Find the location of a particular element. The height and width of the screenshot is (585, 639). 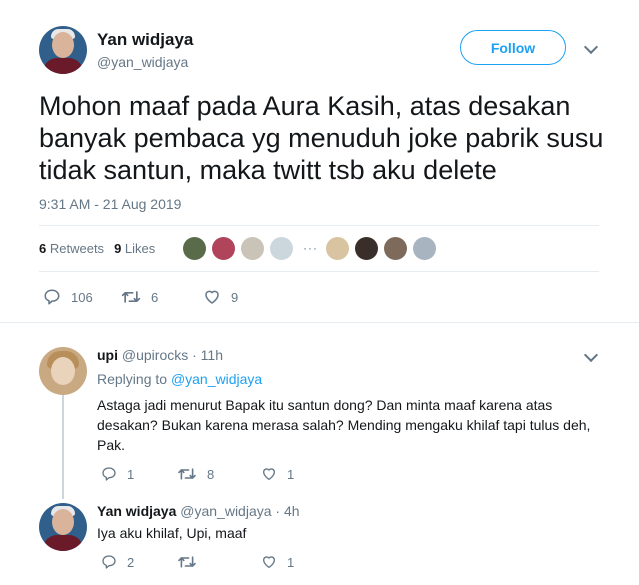

retweets-stat: 6 Retweets is located at coordinates (71, 248).